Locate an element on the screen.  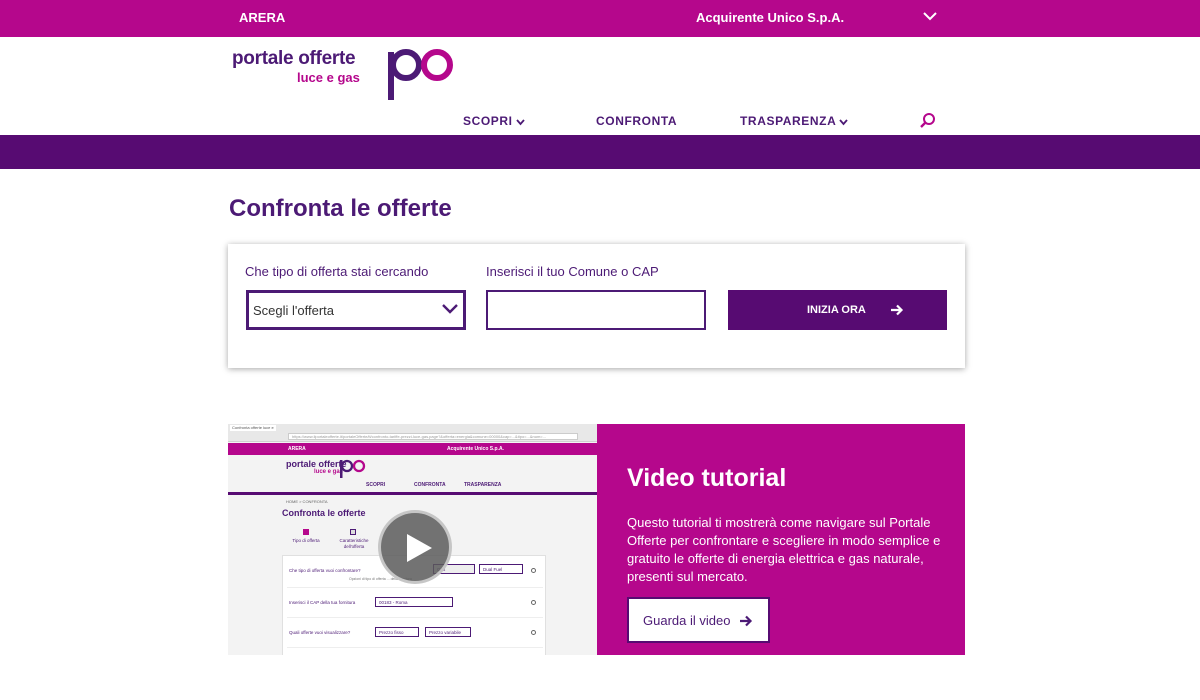
thumb-q3-opt2: Prezzo variabile is located at coordinates (448, 632).